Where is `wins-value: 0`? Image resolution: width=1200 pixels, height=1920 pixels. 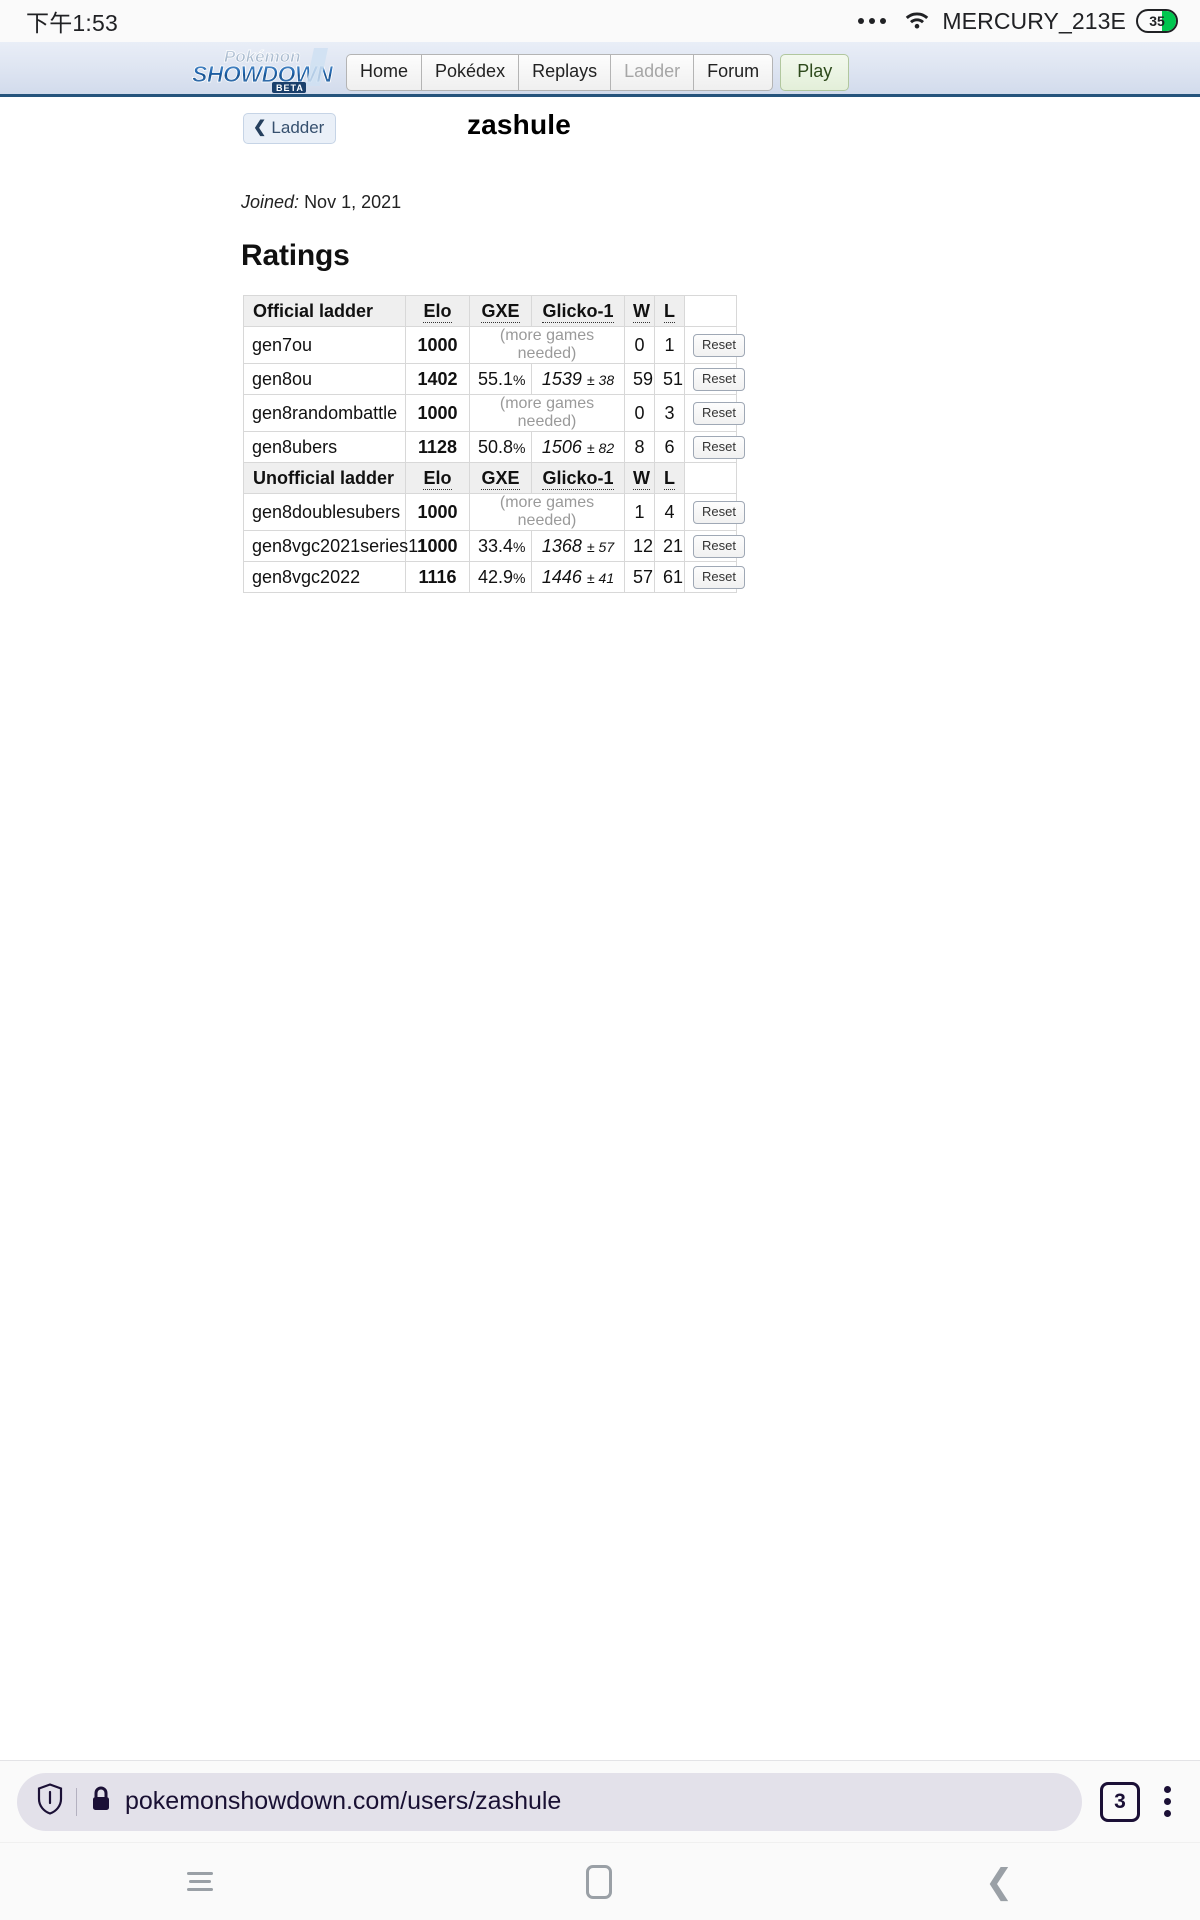 wins-value: 0 is located at coordinates (639, 413).